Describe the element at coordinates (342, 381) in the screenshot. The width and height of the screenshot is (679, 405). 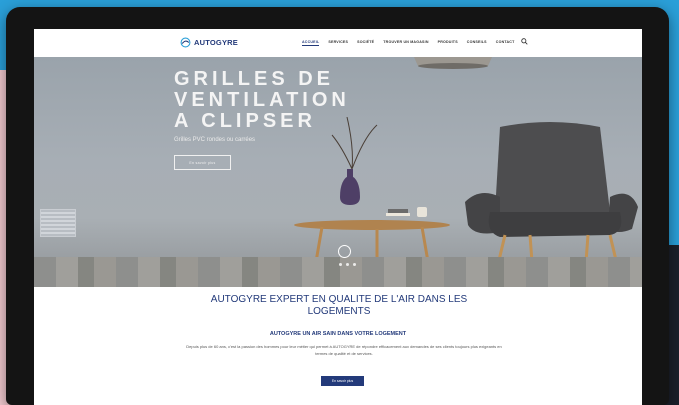
I see `section-more-button: En savoir plus` at that location.